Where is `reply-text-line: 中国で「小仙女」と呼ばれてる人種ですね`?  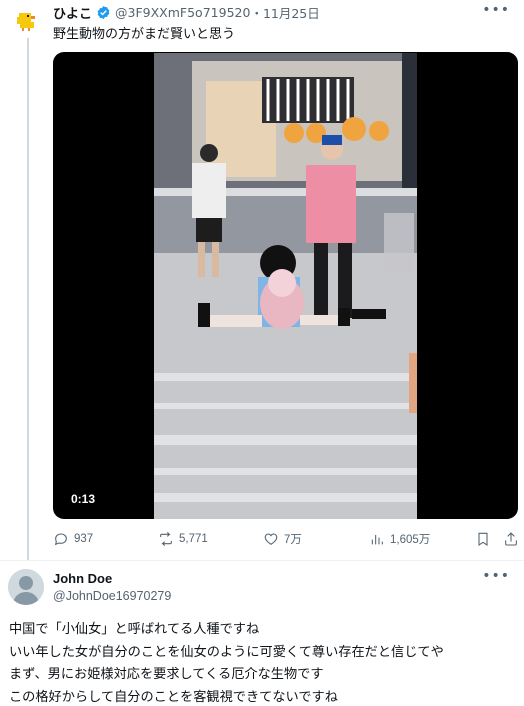 reply-text-line: 中国で「小仙女」と呼ばれてる人種ですね is located at coordinates (134, 629).